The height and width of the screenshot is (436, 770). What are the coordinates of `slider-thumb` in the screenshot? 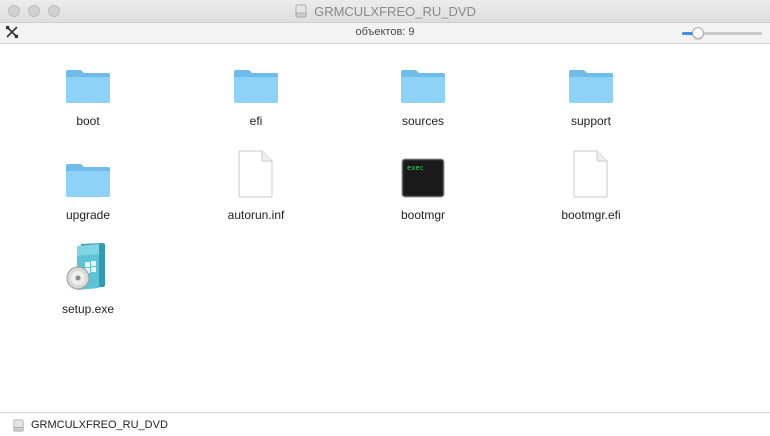 It's located at (698, 33).